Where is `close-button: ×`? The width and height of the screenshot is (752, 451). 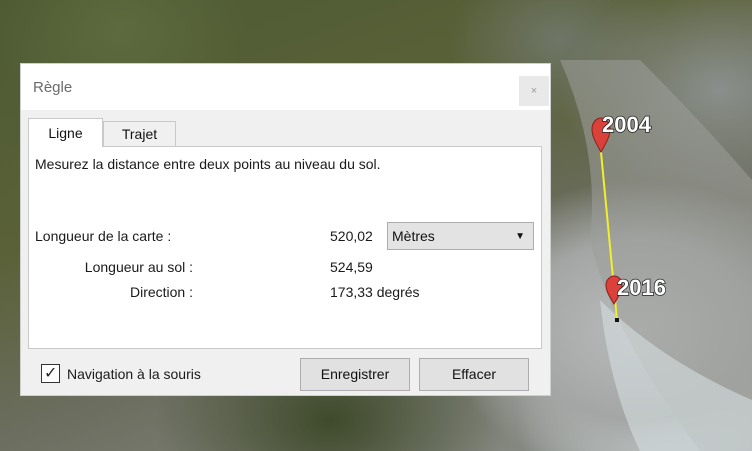
close-button: × is located at coordinates (534, 91).